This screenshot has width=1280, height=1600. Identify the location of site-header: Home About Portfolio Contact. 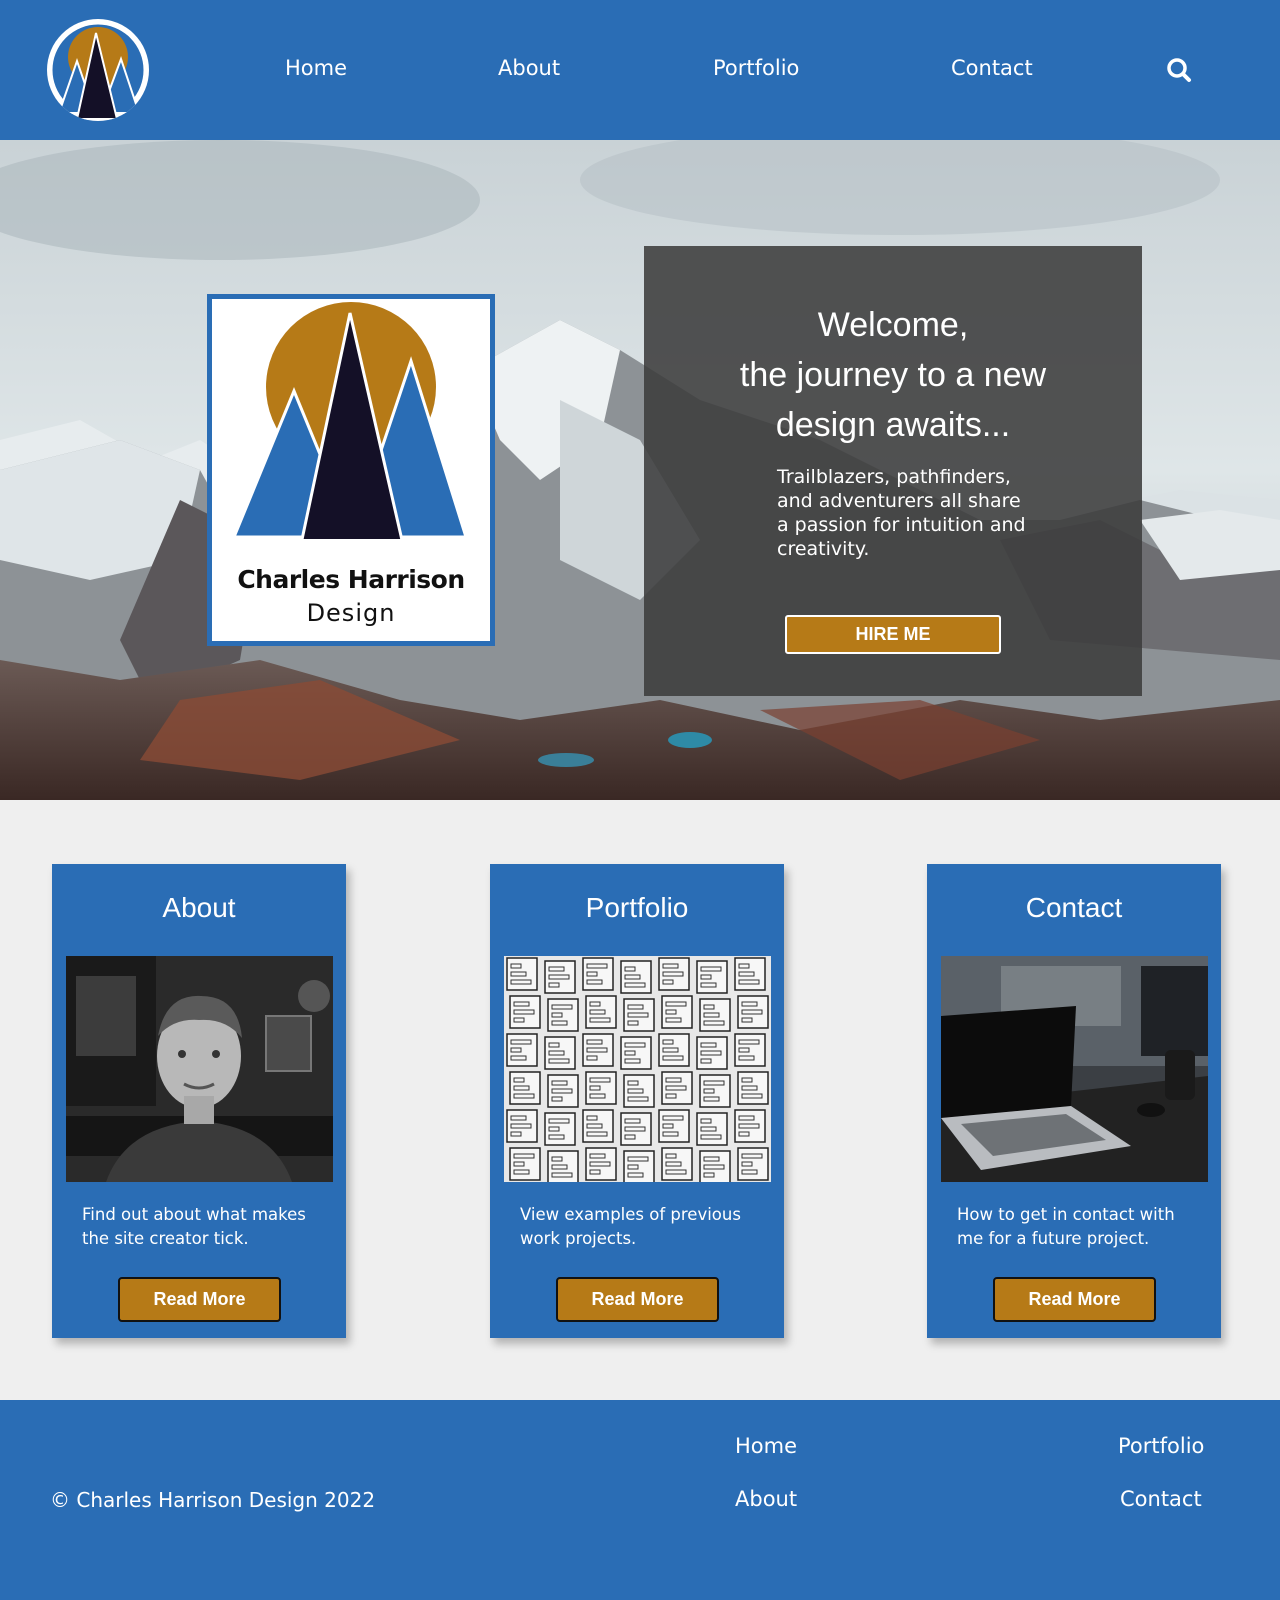
(640, 70).